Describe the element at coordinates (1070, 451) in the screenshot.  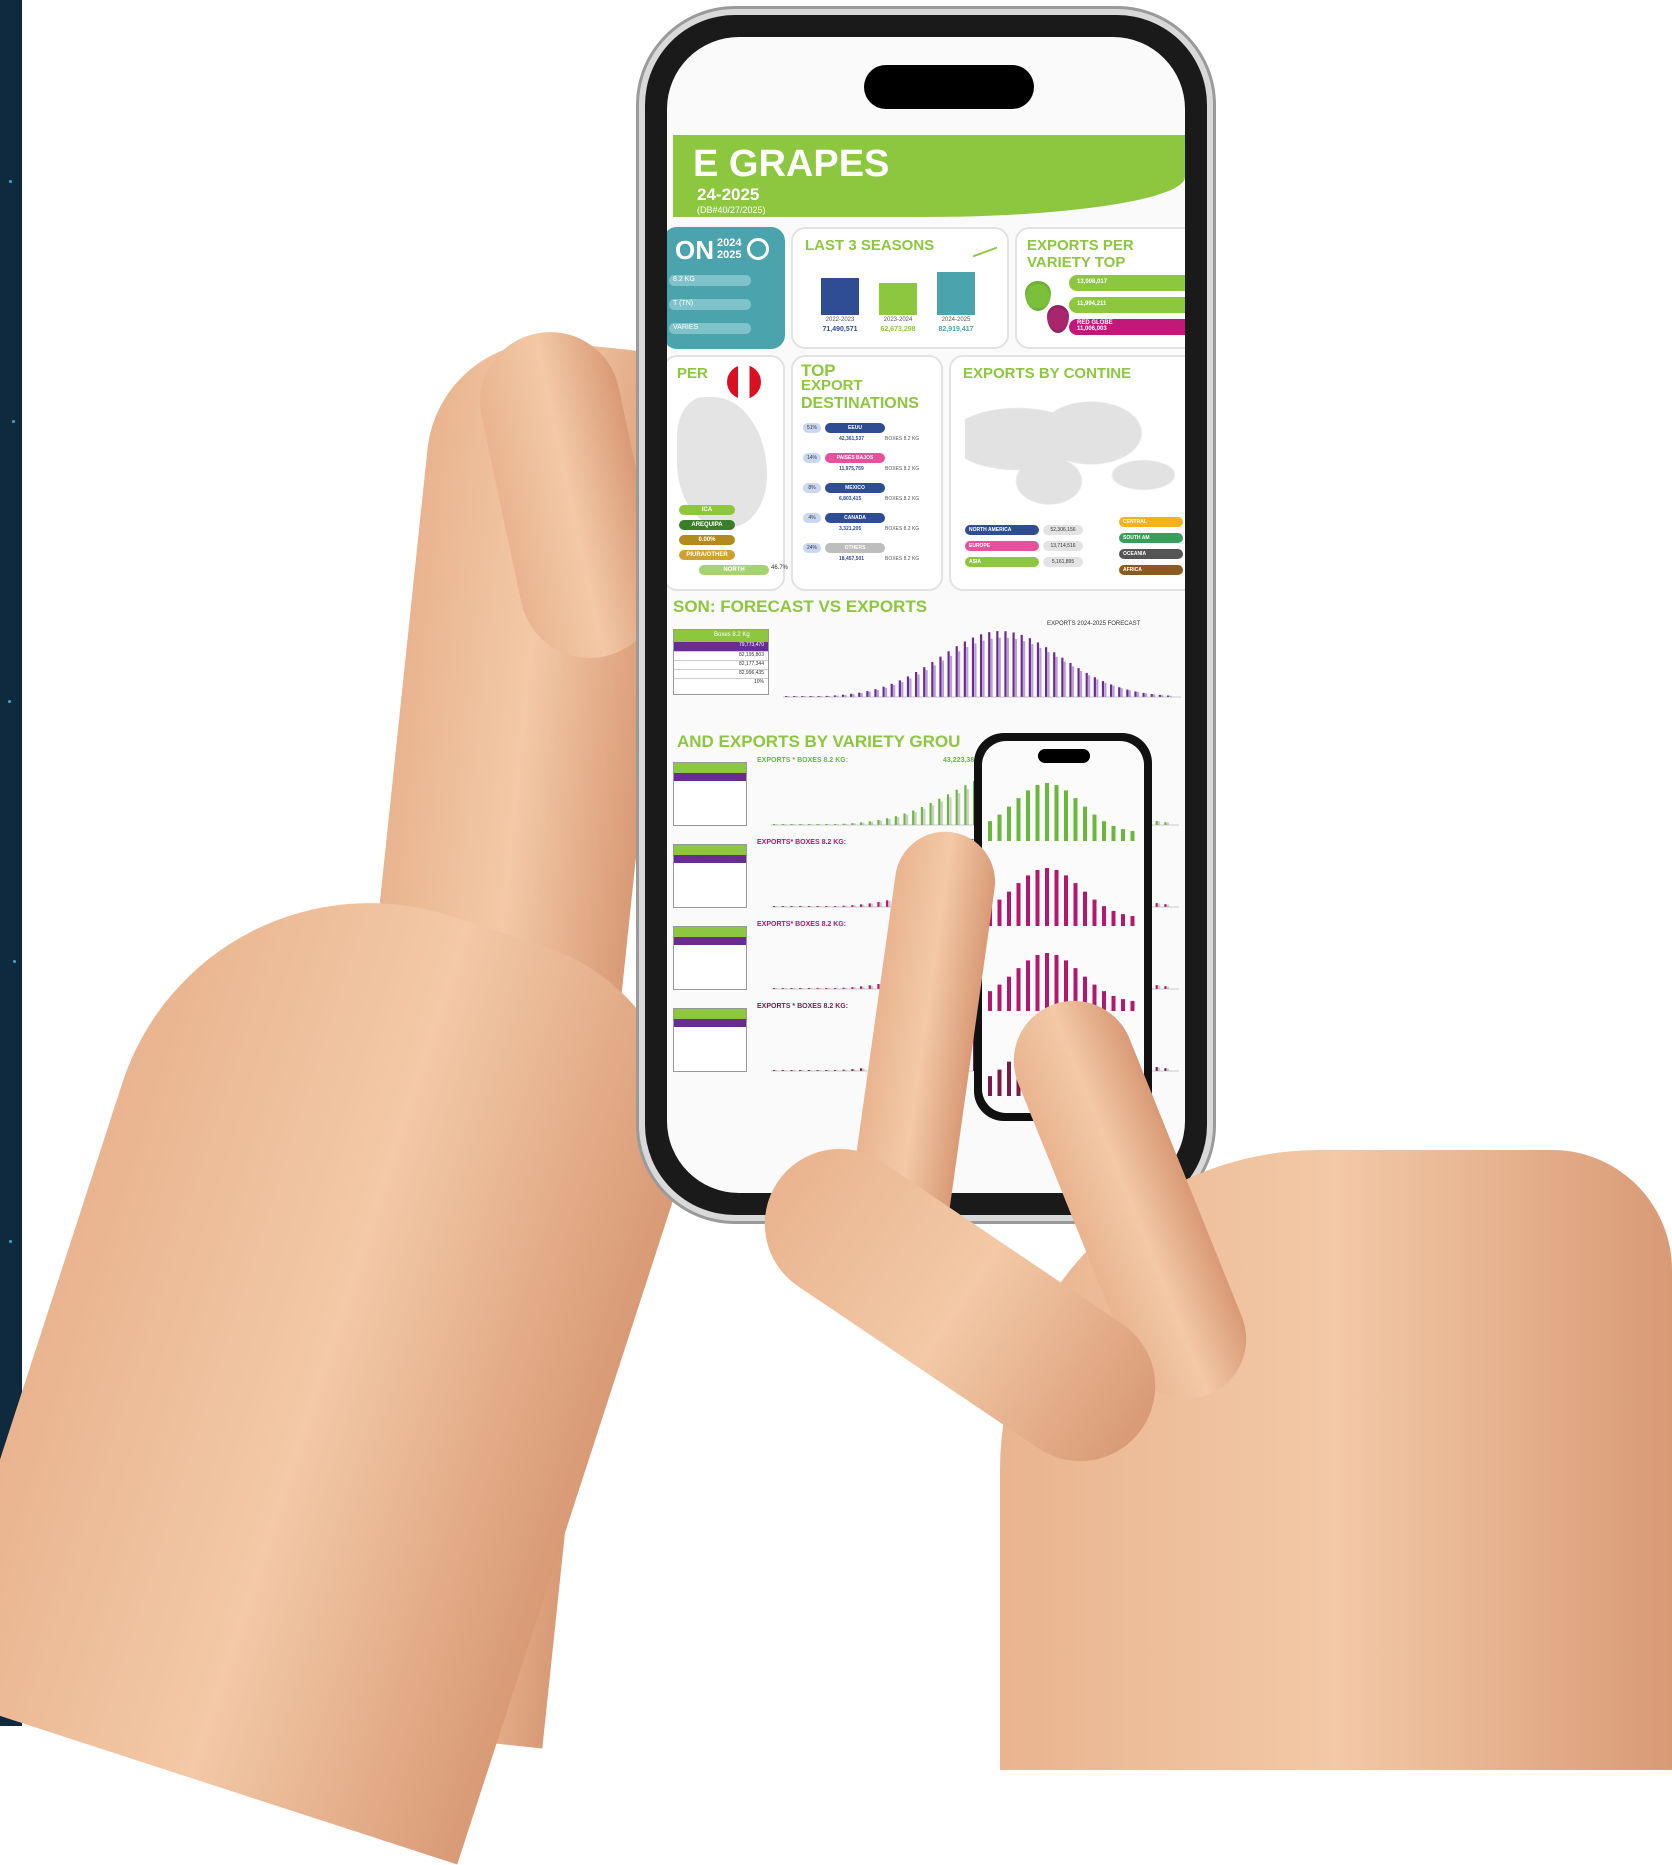
I see `world-map` at that location.